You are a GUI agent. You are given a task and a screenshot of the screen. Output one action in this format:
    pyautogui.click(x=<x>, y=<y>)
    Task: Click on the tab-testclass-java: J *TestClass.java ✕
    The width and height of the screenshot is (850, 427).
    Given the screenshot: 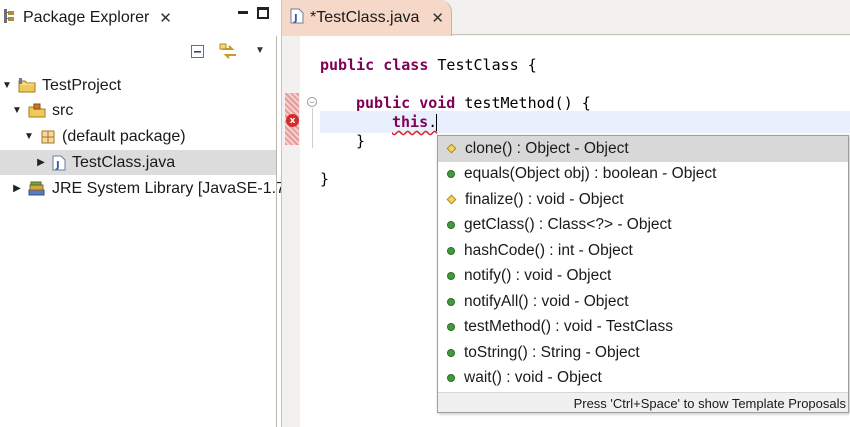 What is the action you would take?
    pyautogui.click(x=367, y=18)
    